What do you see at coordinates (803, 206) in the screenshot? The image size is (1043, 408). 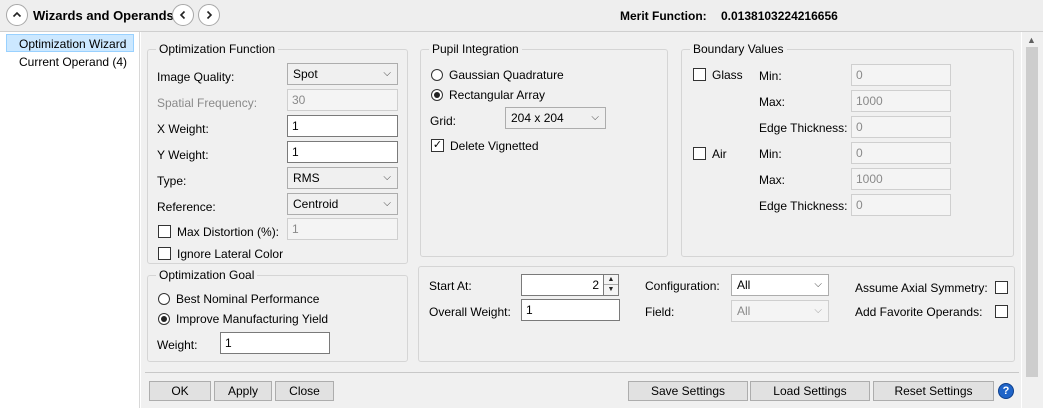 I see `air-edge-label: Edge Thickness:` at bounding box center [803, 206].